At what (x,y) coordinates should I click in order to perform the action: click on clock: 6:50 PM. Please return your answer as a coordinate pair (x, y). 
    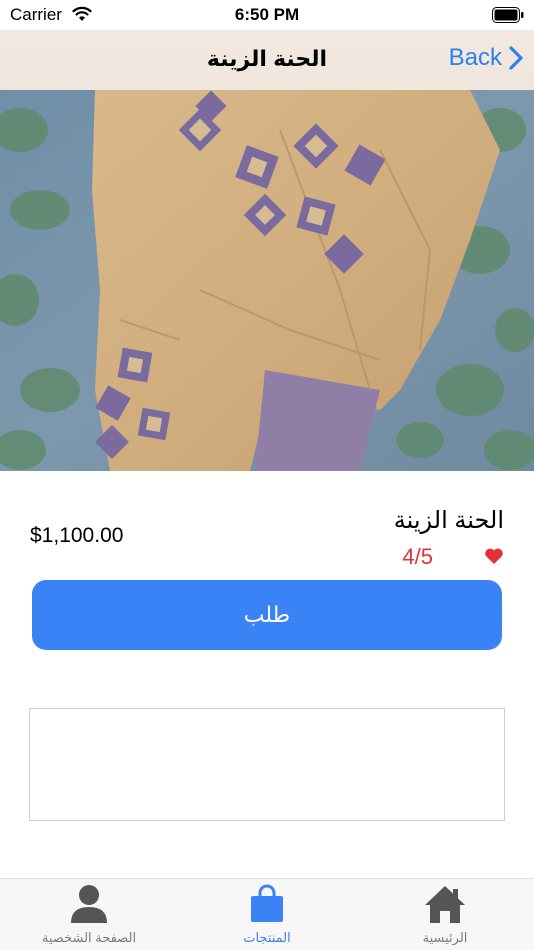
    Looking at the image, I should click on (267, 14).